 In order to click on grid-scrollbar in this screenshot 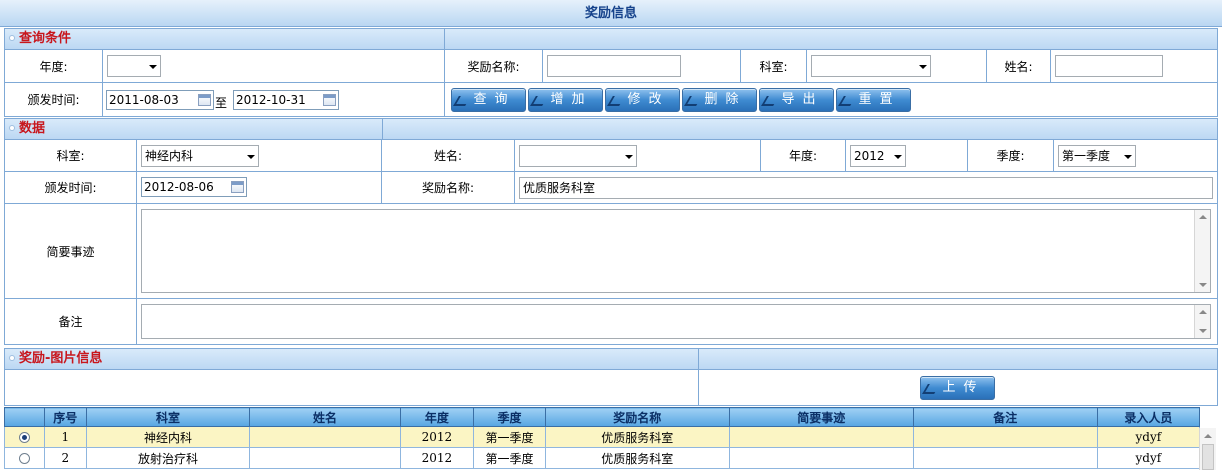, I will do `click(1207, 449)`.